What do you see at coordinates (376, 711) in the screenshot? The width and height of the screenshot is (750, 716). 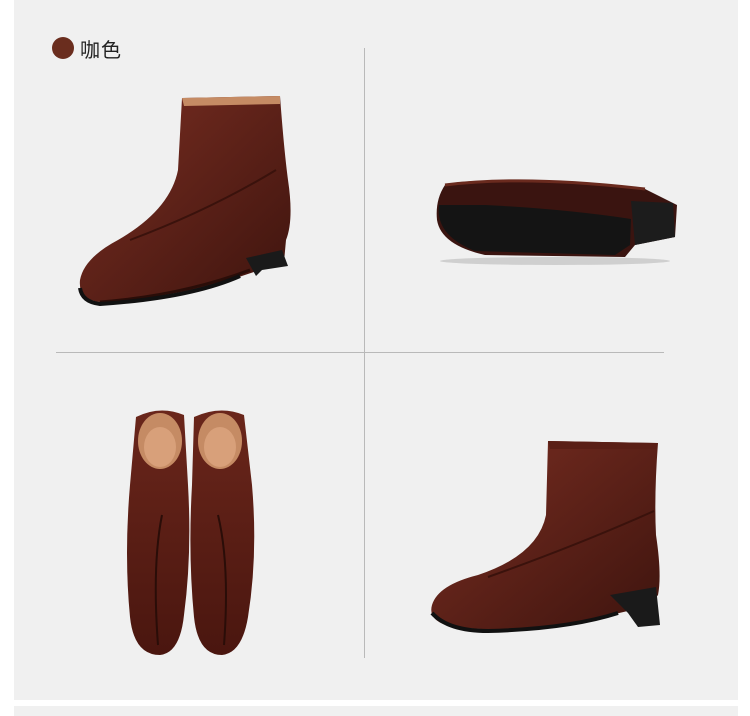 I see `bottom-divider-strip` at bounding box center [376, 711].